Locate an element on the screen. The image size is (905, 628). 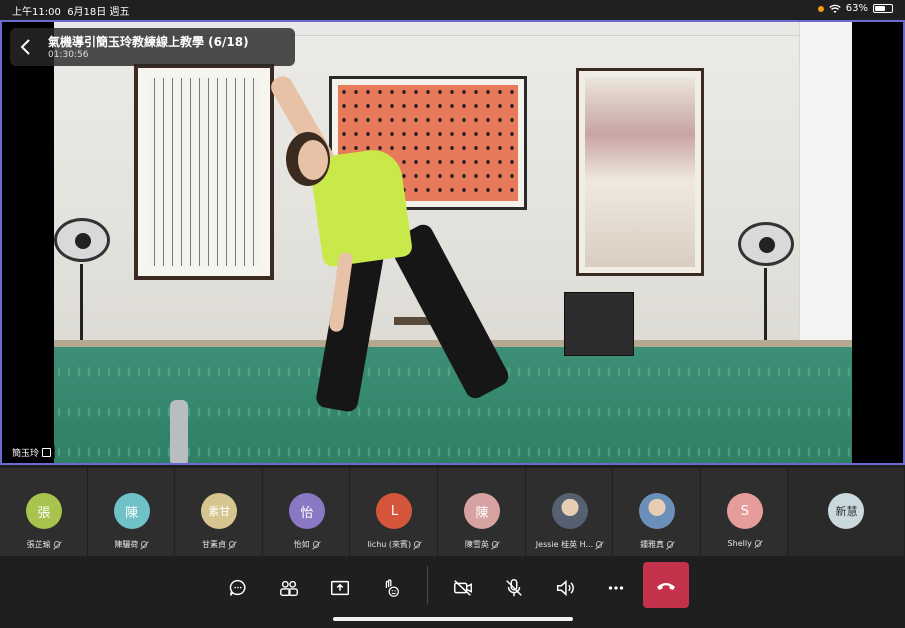
avatar: L is located at coordinates (394, 511).